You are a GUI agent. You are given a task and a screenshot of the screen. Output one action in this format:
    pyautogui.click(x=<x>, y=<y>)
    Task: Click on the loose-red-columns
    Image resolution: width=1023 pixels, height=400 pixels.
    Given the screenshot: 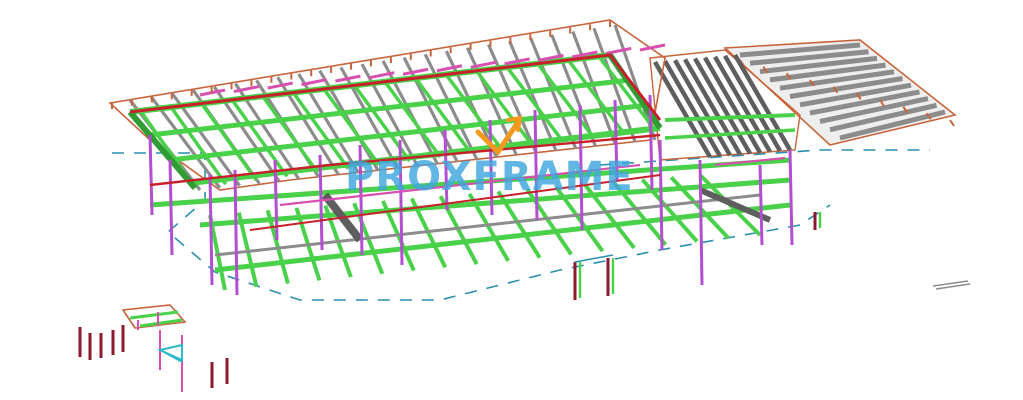 What is the action you would take?
    pyautogui.click(x=153, y=356)
    